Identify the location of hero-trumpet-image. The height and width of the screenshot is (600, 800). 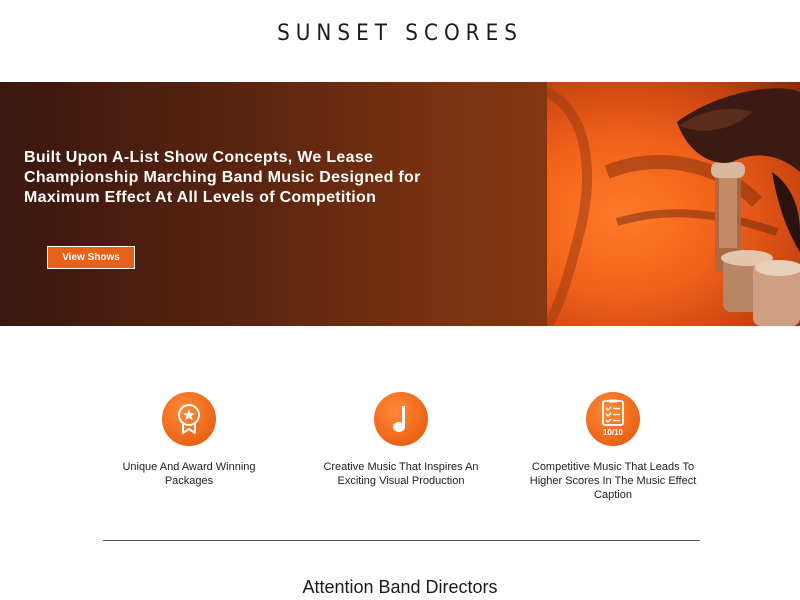
(673, 204).